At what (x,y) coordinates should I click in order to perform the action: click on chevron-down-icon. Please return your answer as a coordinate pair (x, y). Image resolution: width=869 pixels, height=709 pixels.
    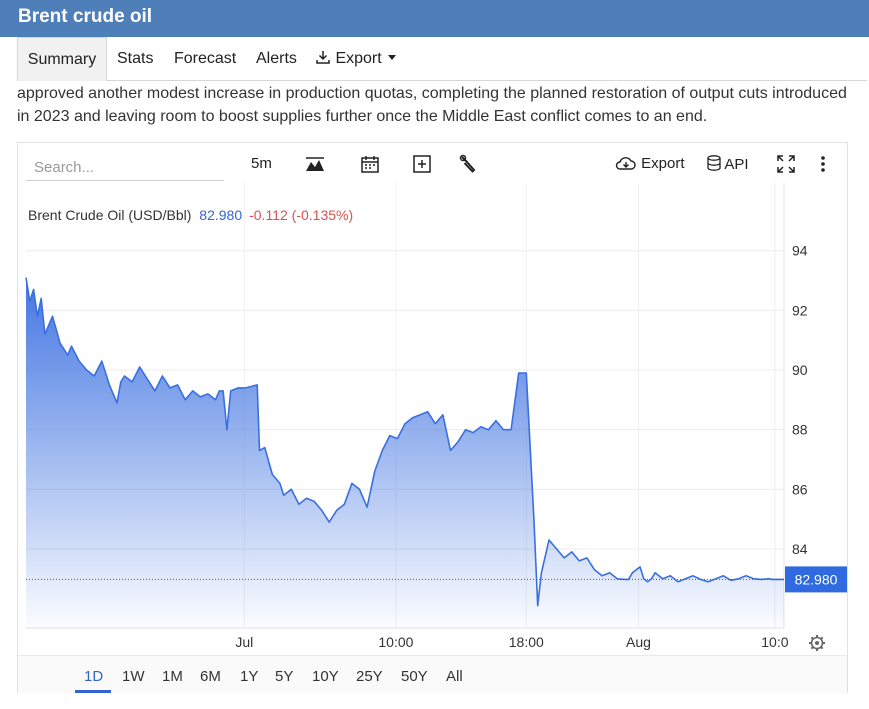
    Looking at the image, I should click on (392, 58).